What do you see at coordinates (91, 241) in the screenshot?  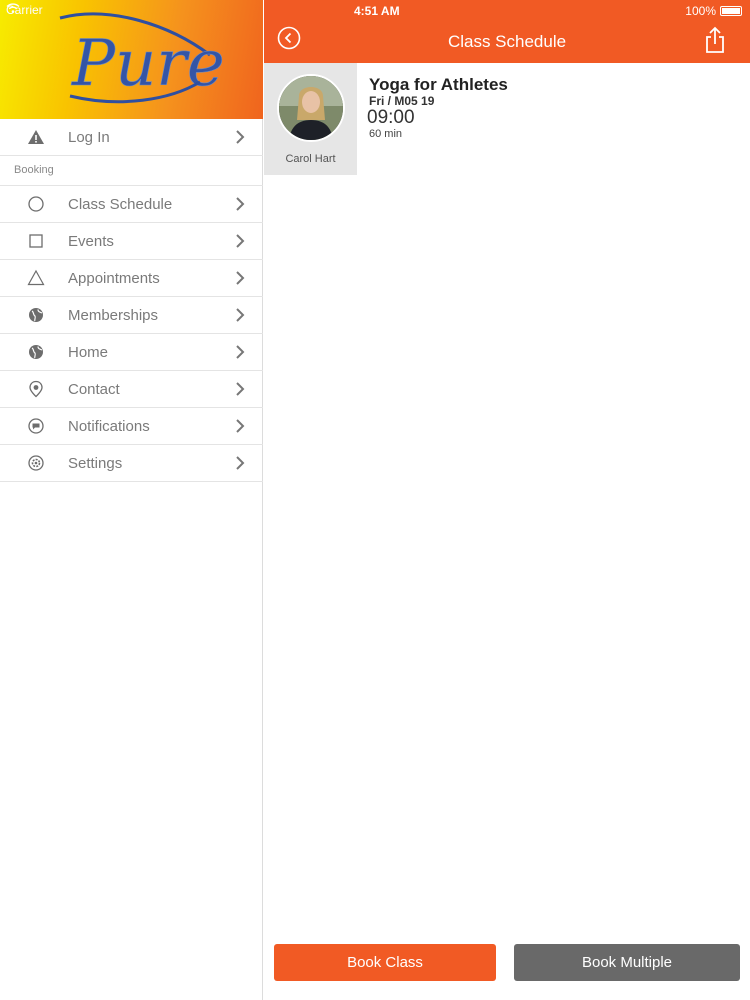 I see `sidebar-item-label: Events` at bounding box center [91, 241].